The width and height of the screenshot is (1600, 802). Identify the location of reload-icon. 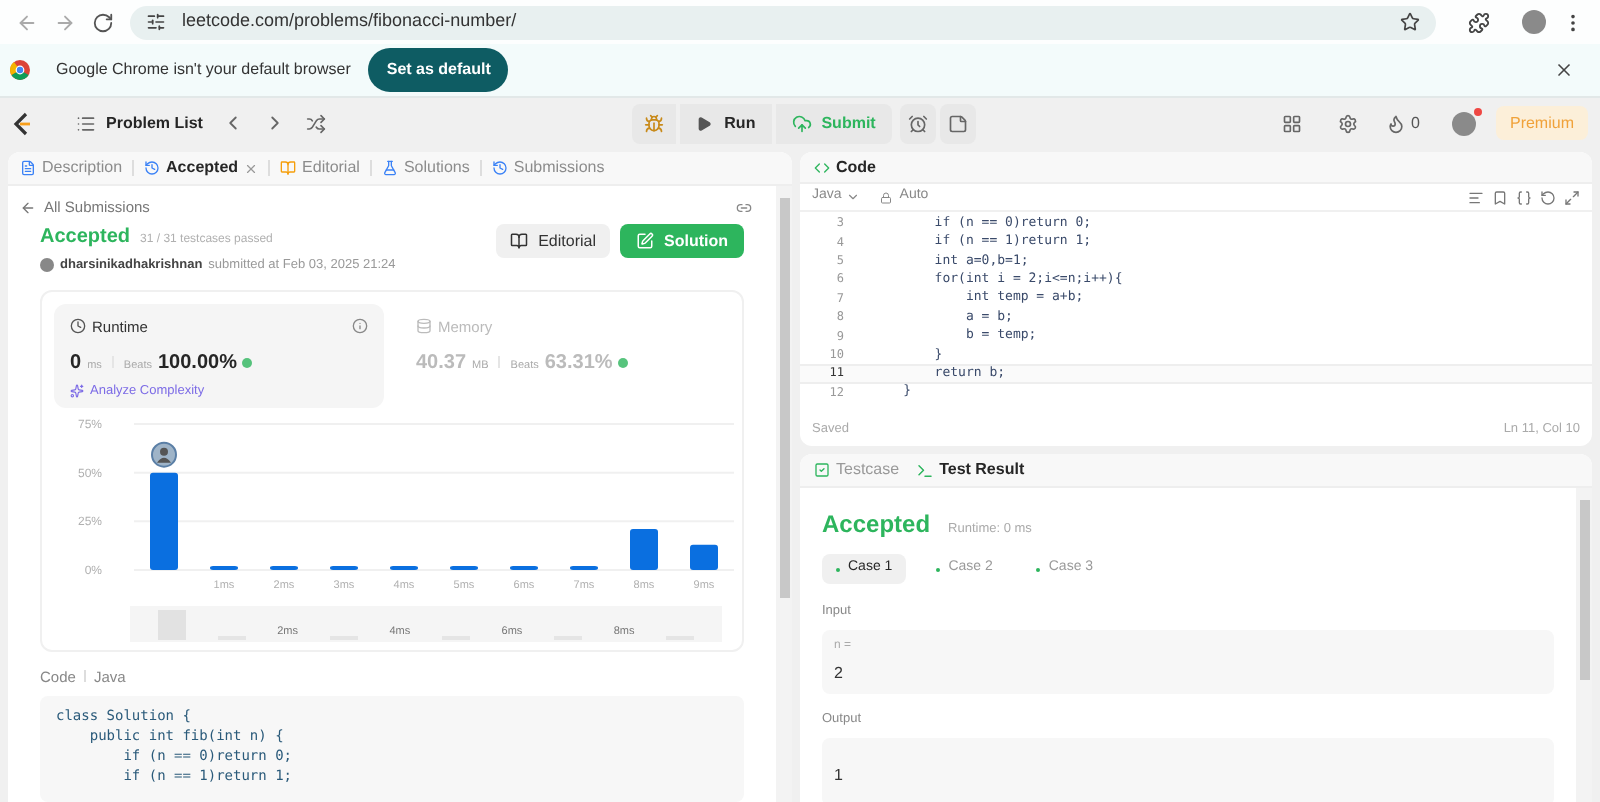
(103, 22).